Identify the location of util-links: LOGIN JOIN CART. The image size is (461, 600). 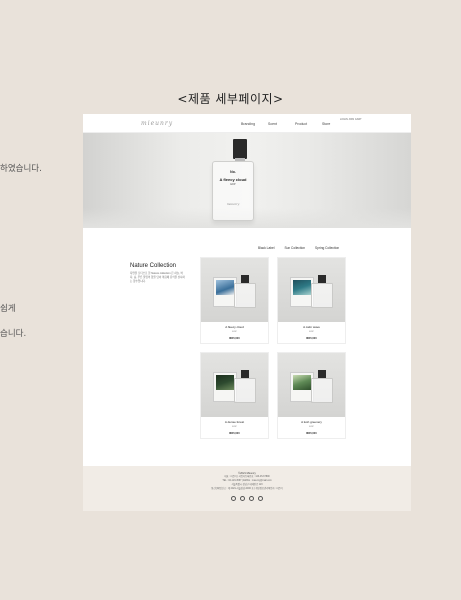
(351, 119).